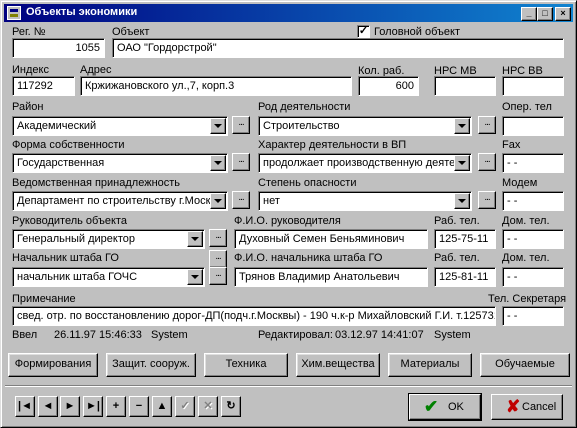  What do you see at coordinates (445, 407) in the screenshot?
I see `ok-button: ✔ OK` at bounding box center [445, 407].